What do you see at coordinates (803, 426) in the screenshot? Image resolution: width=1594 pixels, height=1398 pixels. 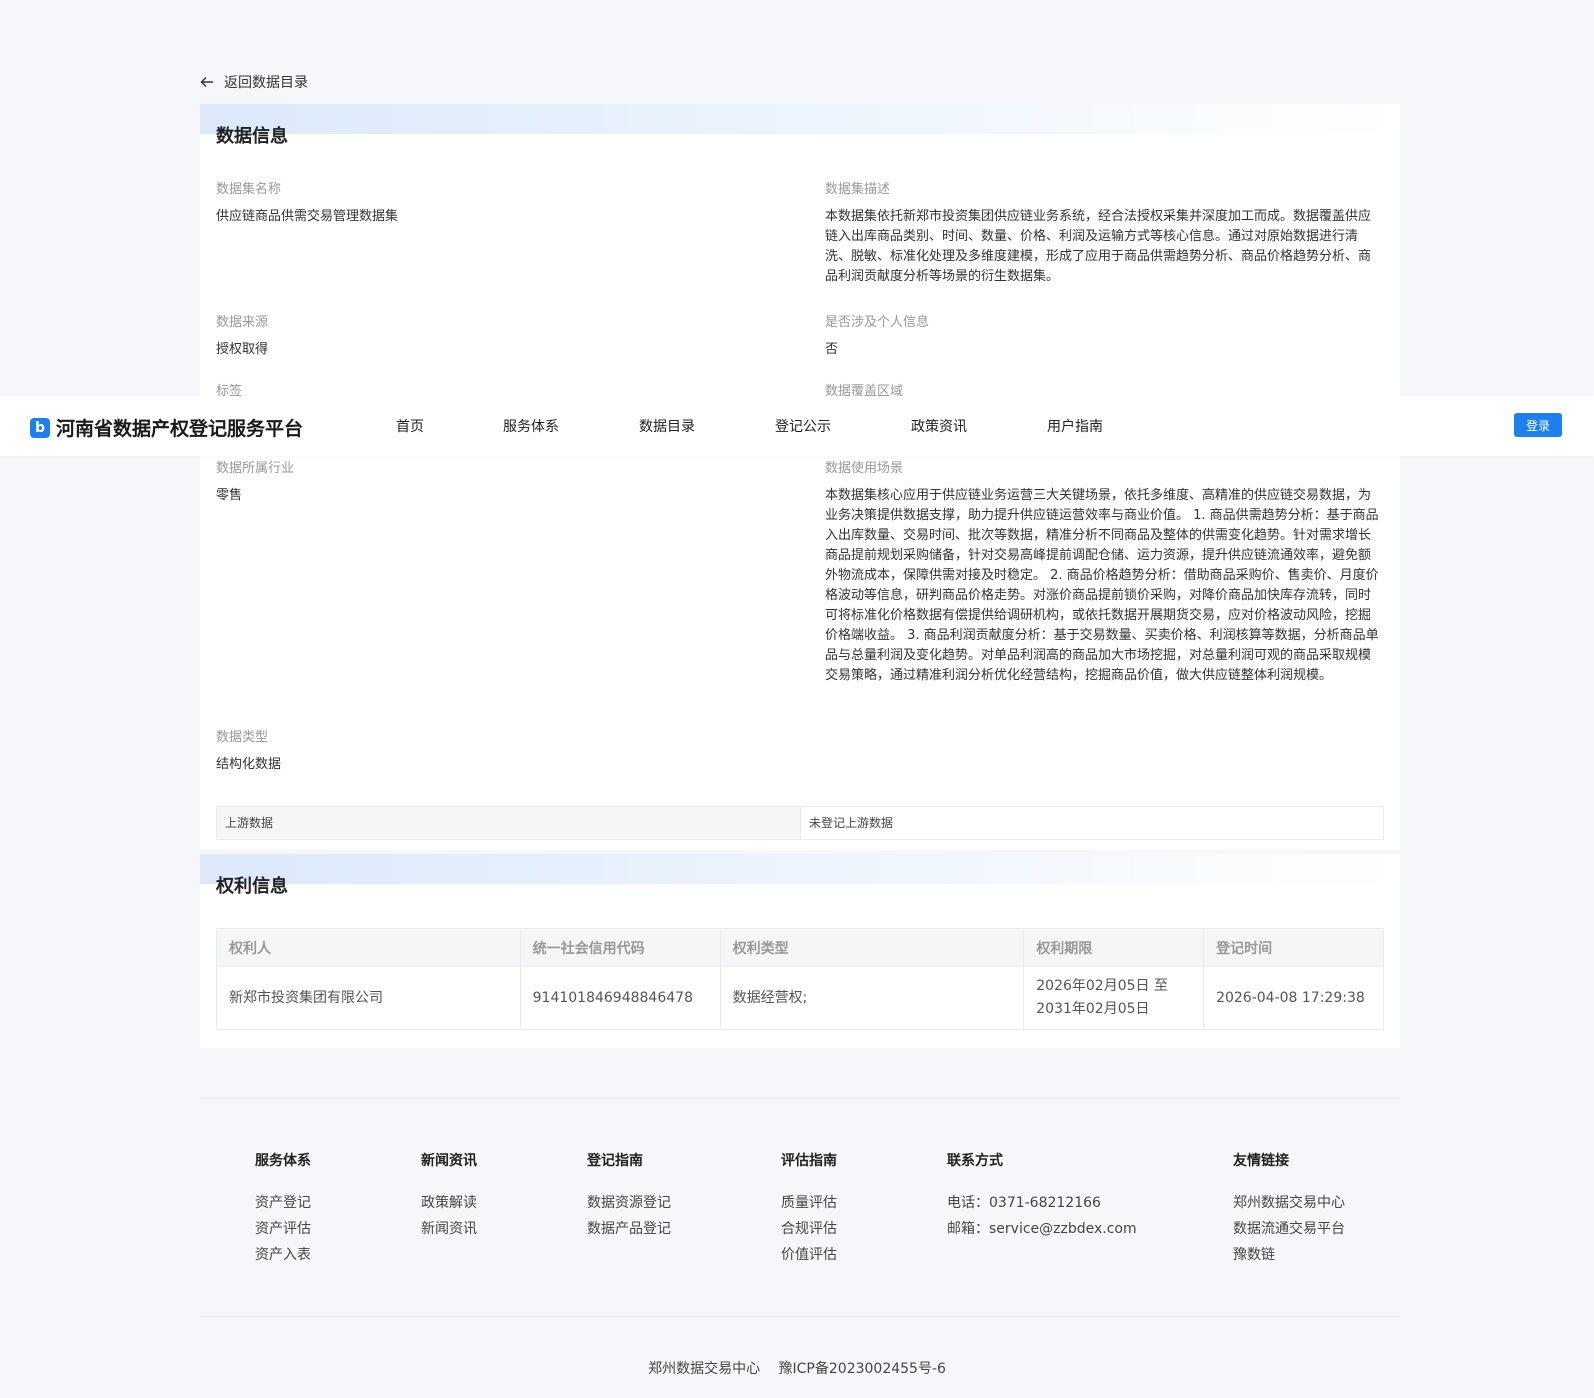 I see `nav-item-registration-notice: 登记公示` at bounding box center [803, 426].